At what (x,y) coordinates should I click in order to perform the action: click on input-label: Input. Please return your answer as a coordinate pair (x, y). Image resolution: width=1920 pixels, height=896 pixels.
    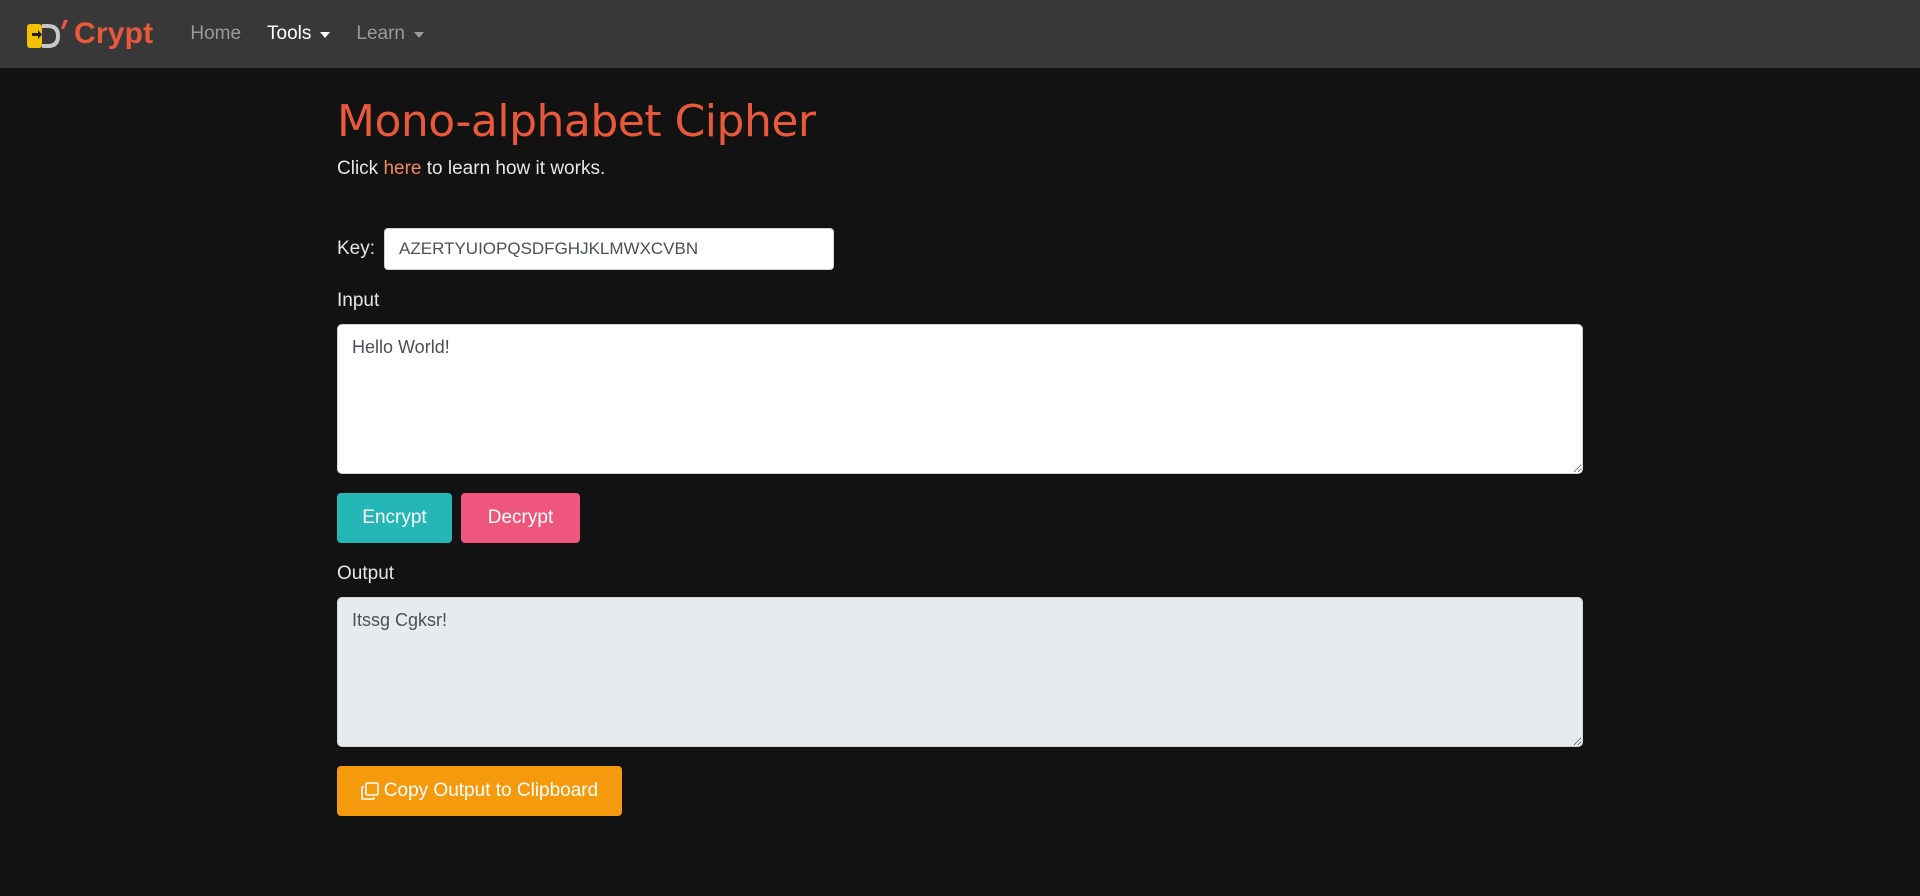
    Looking at the image, I should click on (358, 300).